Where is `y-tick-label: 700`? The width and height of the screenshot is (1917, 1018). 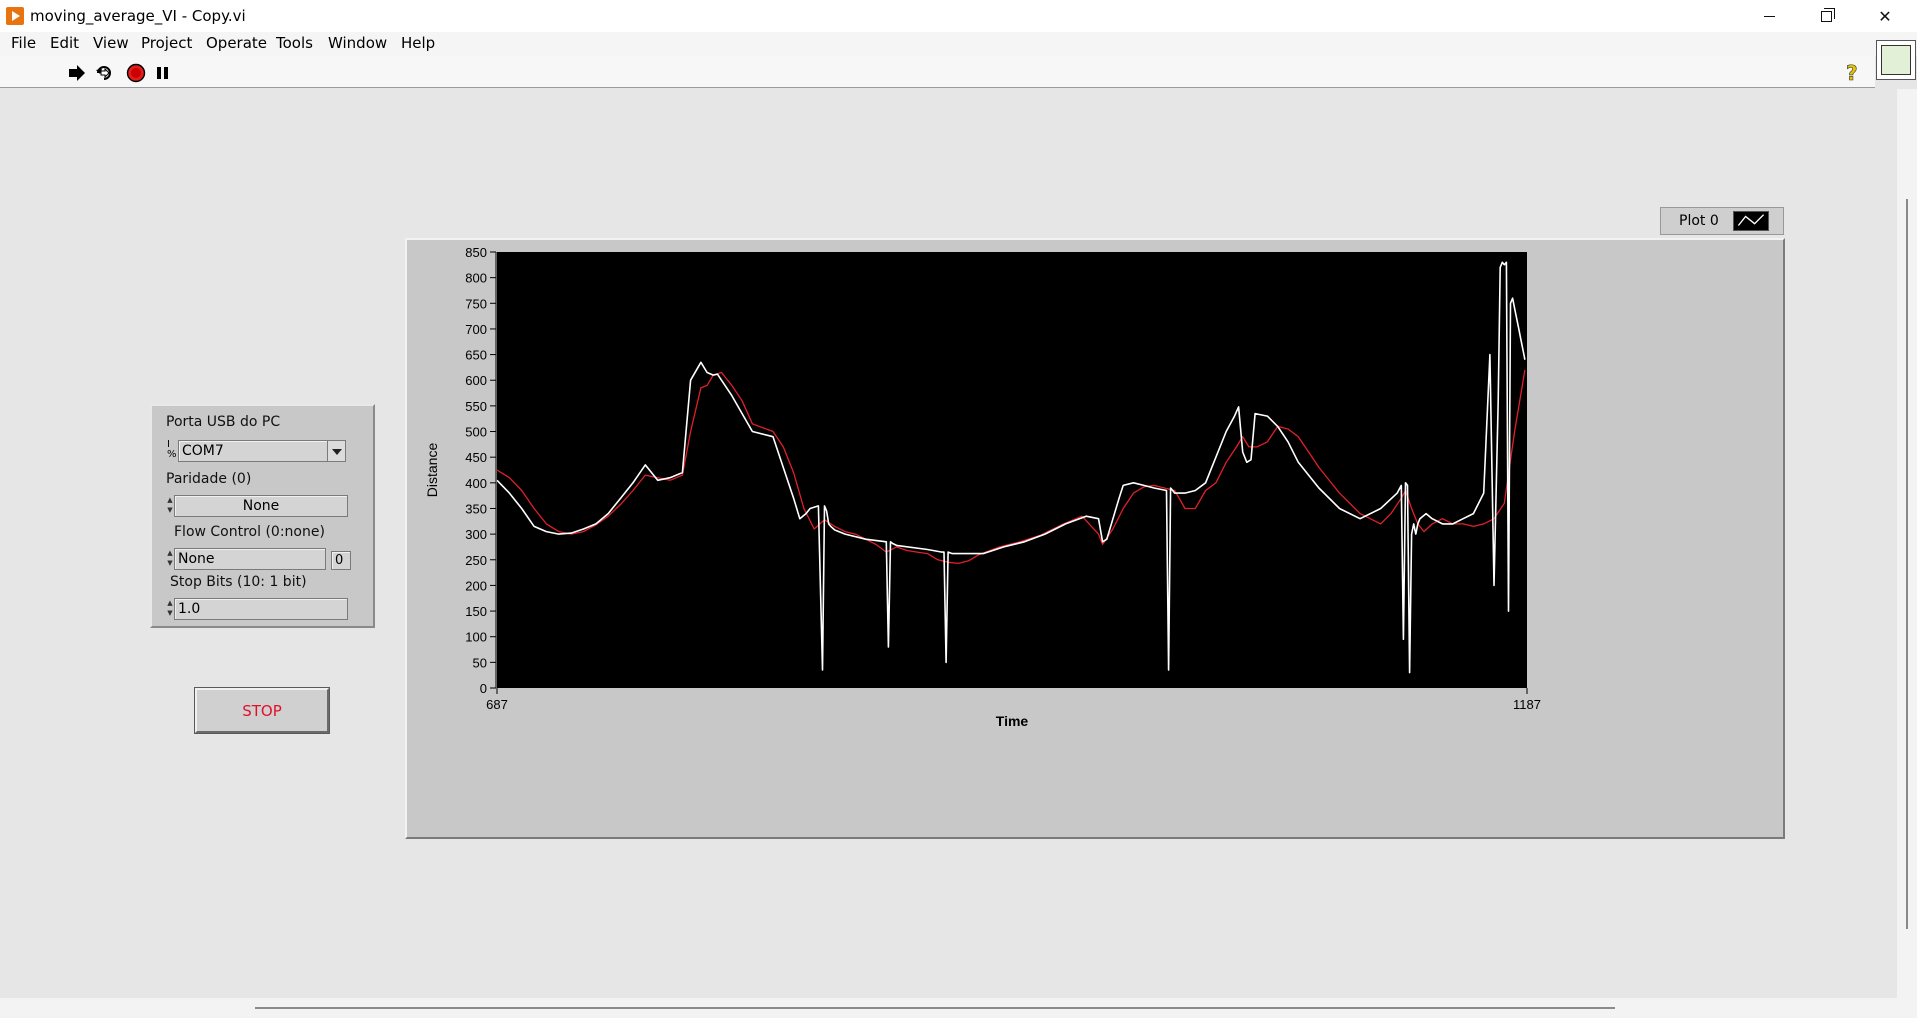 y-tick-label: 700 is located at coordinates (476, 329).